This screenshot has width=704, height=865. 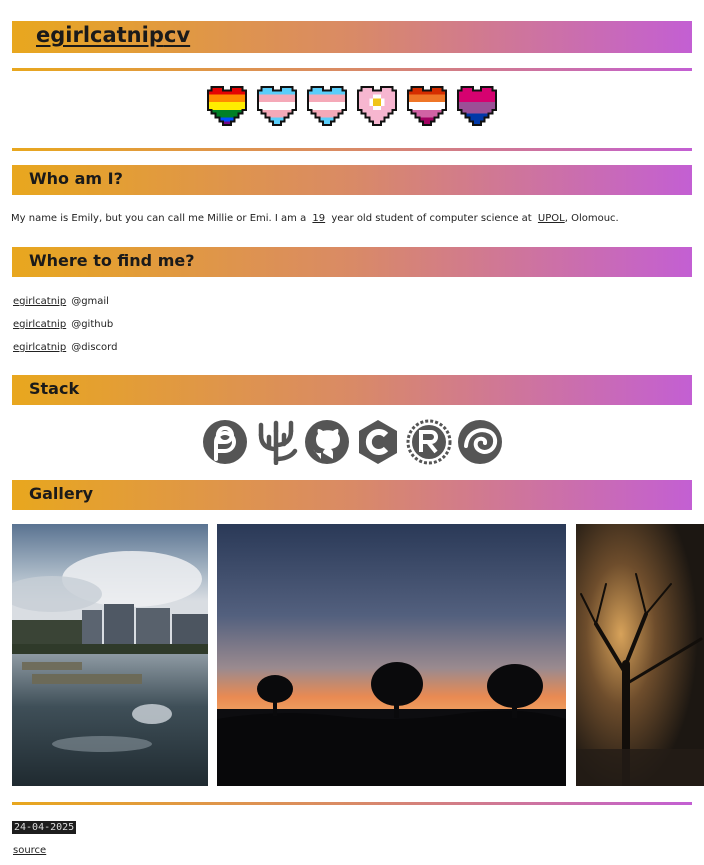 I want to click on lesbian-pride-heart-icon, so click(x=427, y=106).